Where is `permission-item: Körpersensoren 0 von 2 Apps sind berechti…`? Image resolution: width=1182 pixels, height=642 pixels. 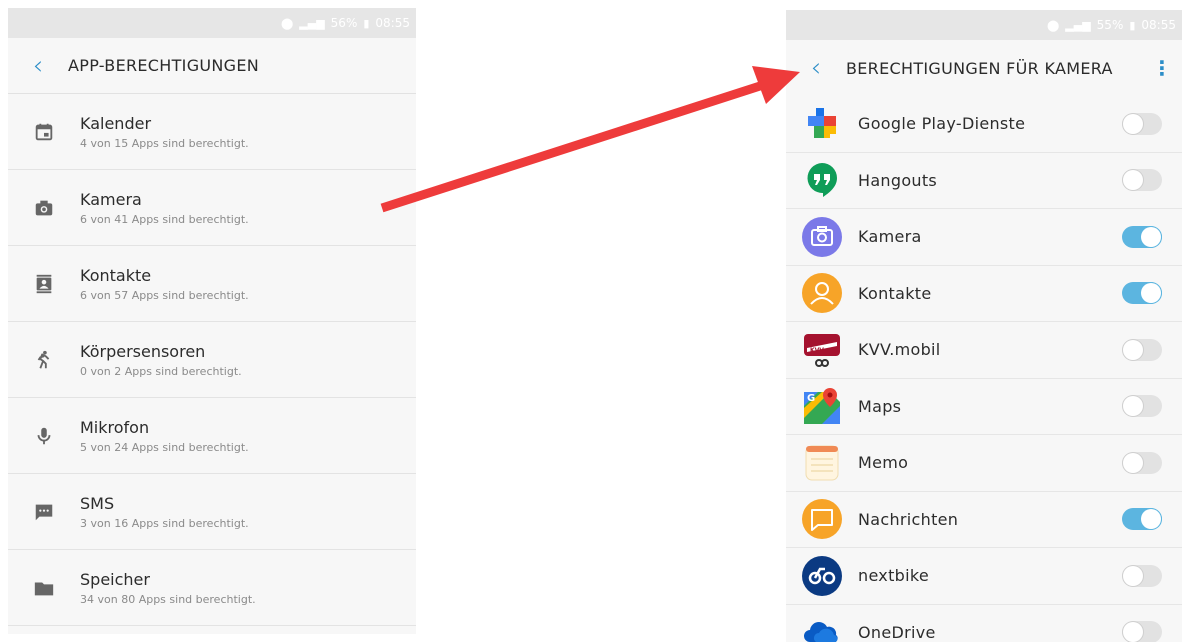
permission-item: Körpersensoren 0 von 2 Apps sind berechti… is located at coordinates (212, 360).